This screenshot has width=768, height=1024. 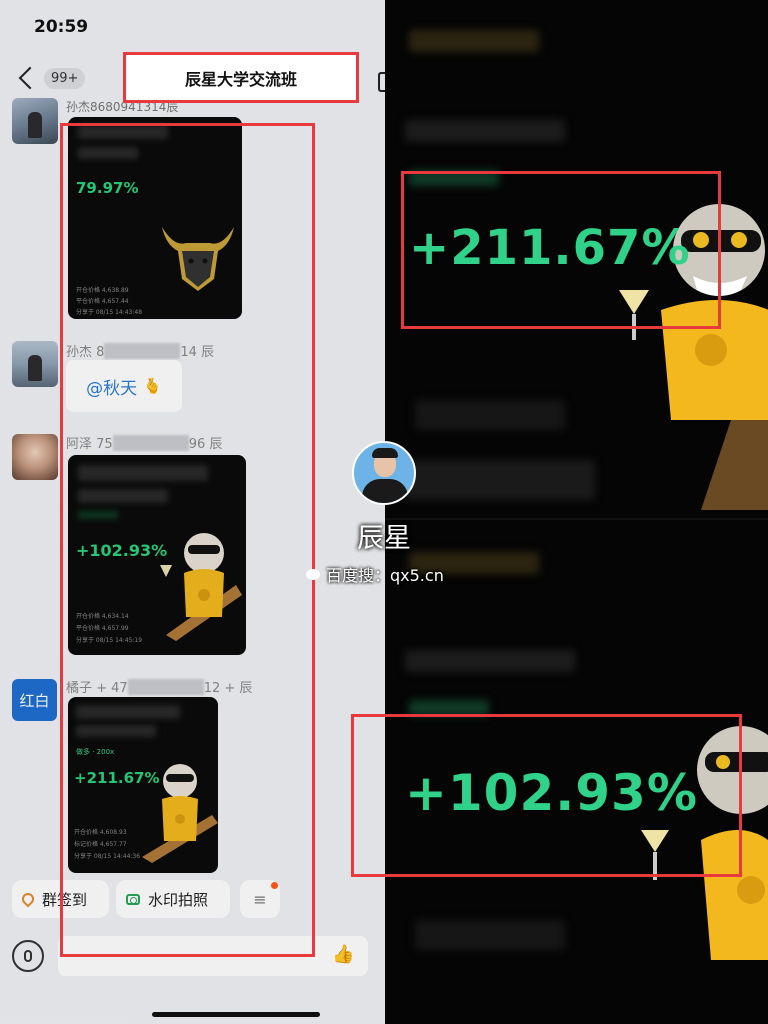 What do you see at coordinates (384, 473) in the screenshot?
I see `creator-avatar` at bounding box center [384, 473].